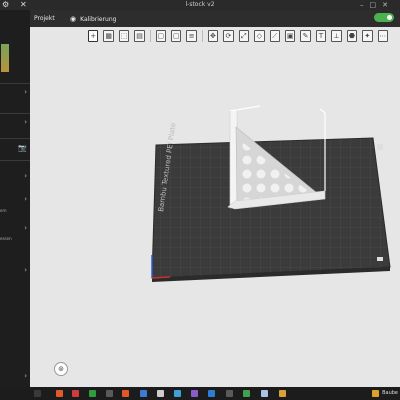  Describe the element at coordinates (3, 210) in the screenshot. I see `sidebar-snippet: ern` at that location.